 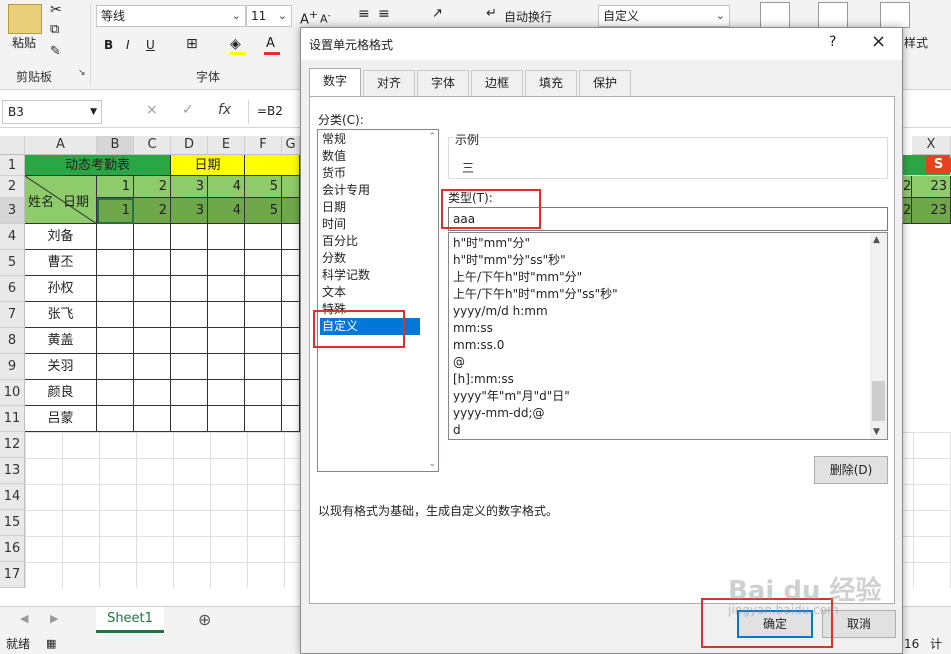 What do you see at coordinates (931, 145) in the screenshot?
I see `column-header: X` at bounding box center [931, 145].